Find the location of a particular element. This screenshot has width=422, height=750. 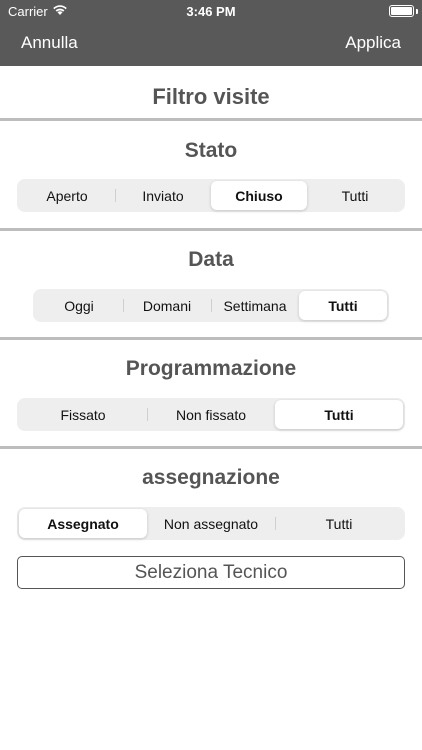

segment-chiuso: Chiuso is located at coordinates (259, 195).